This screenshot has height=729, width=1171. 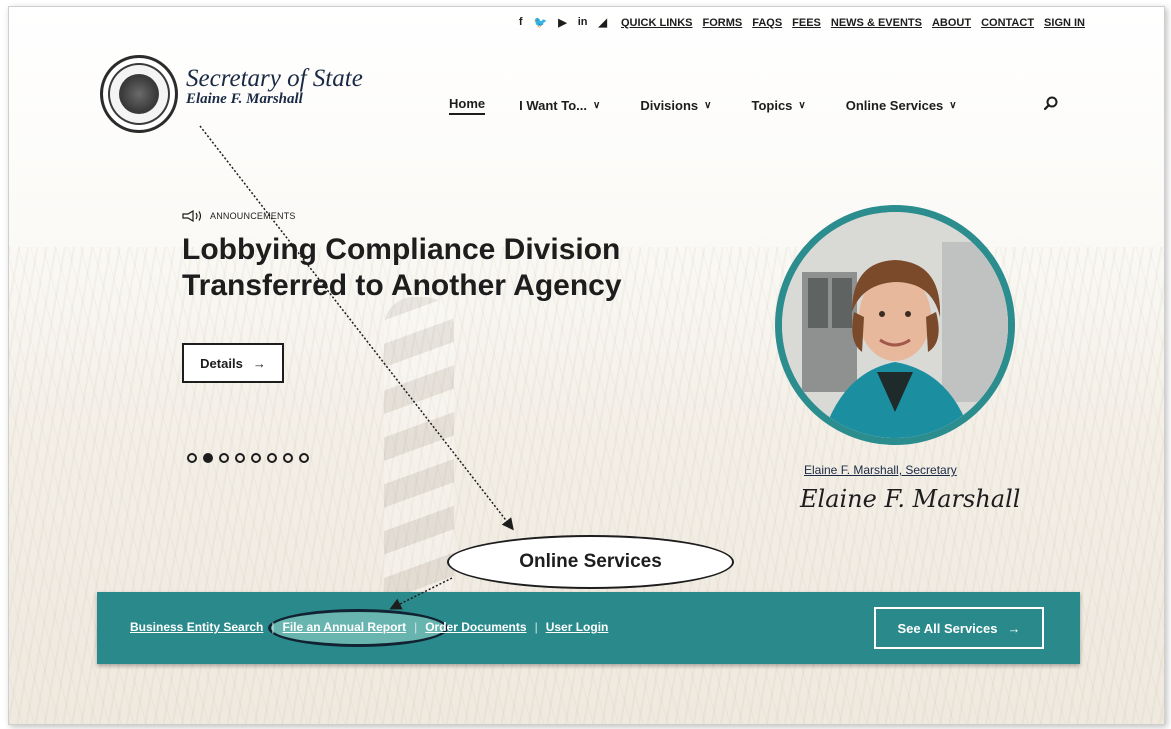 I want to click on state-seal-logo, so click(x=139, y=94).